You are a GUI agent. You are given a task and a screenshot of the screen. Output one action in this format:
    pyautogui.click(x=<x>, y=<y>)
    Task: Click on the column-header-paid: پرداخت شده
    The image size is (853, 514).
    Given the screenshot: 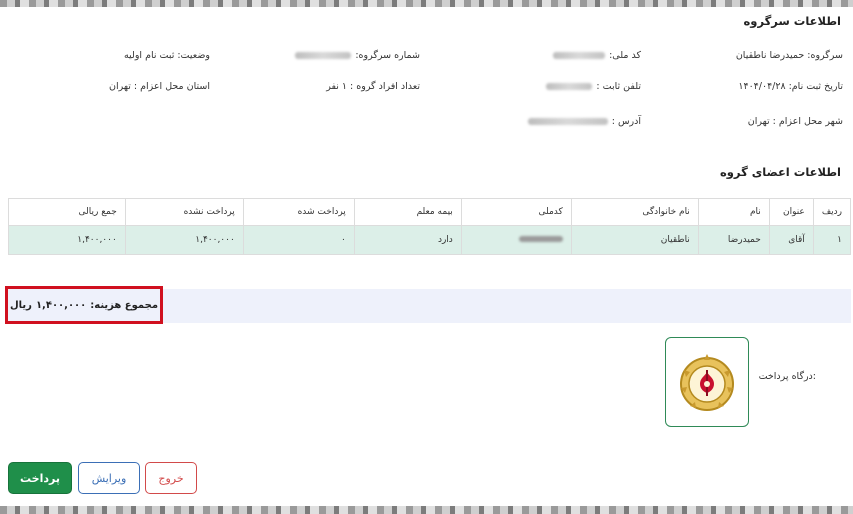 What is the action you would take?
    pyautogui.click(x=298, y=212)
    